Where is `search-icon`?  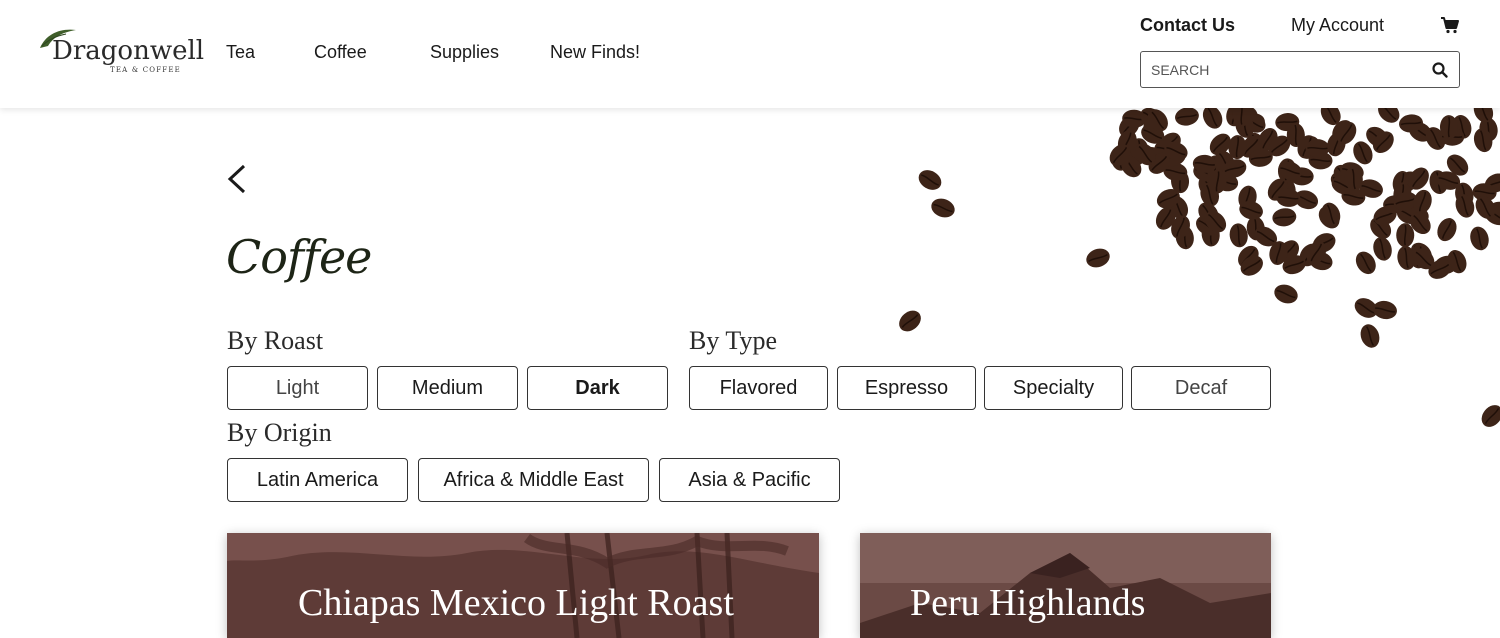 search-icon is located at coordinates (1440, 70).